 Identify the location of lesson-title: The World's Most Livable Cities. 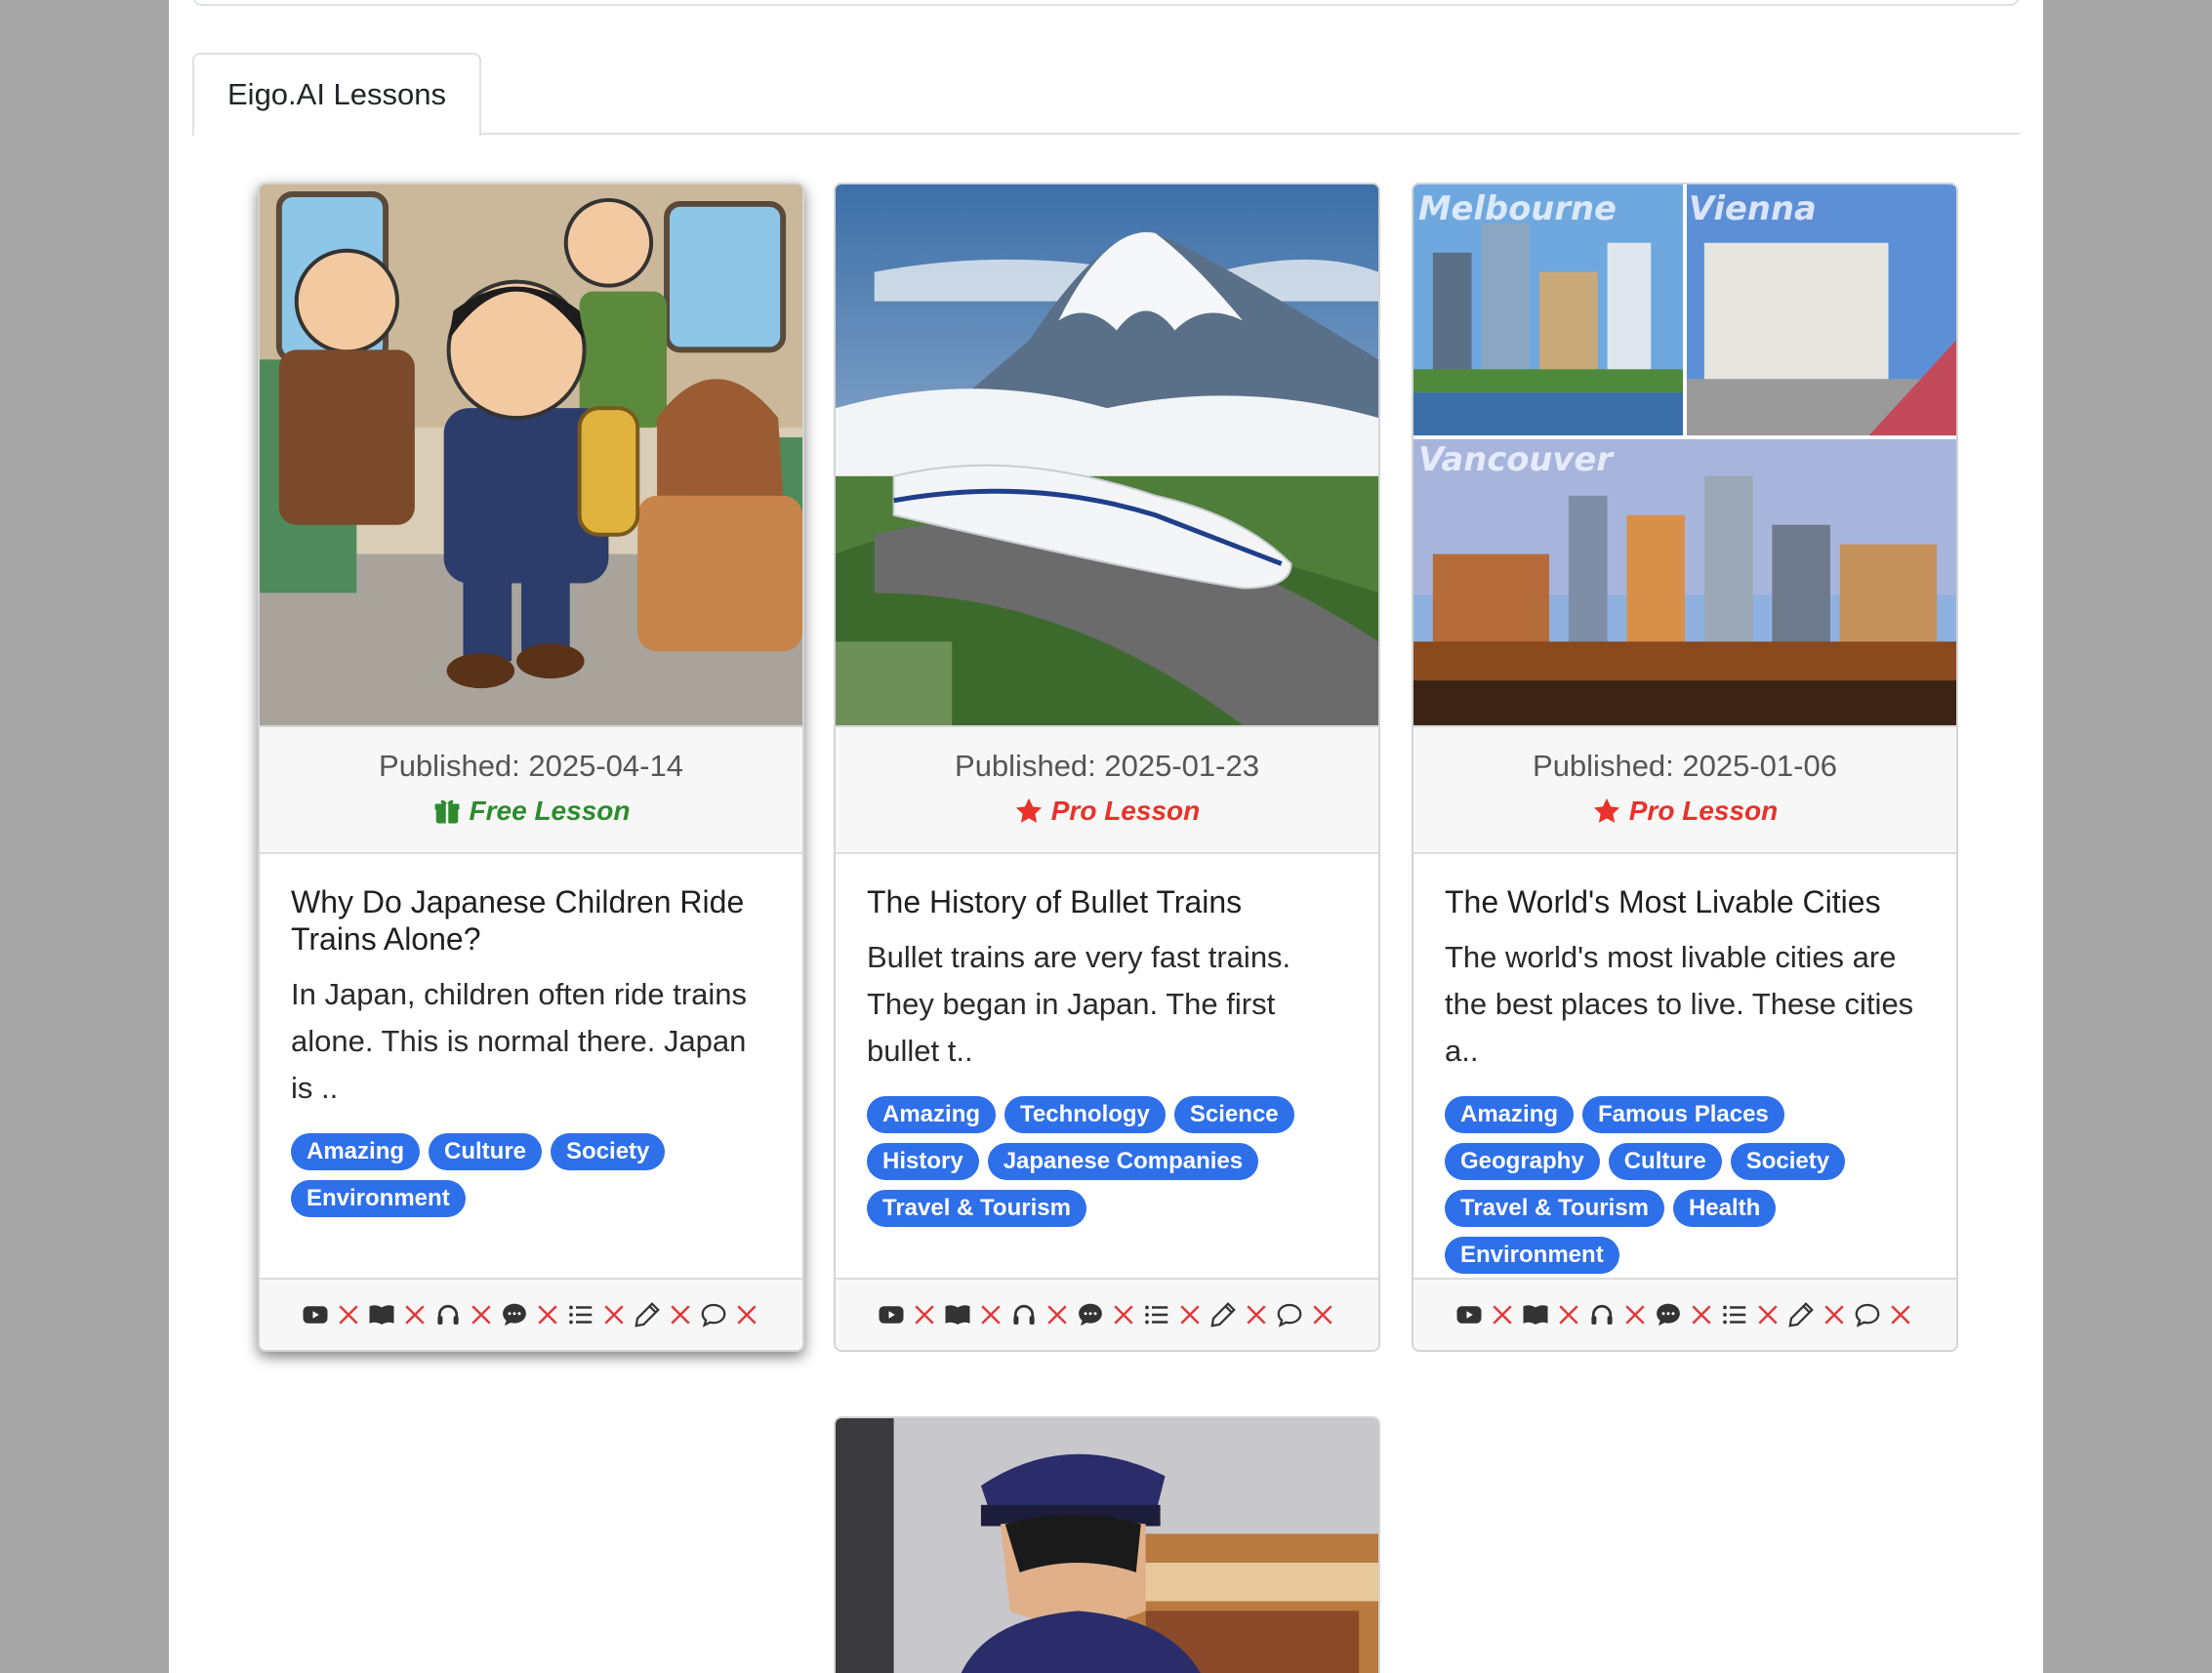
(1685, 902).